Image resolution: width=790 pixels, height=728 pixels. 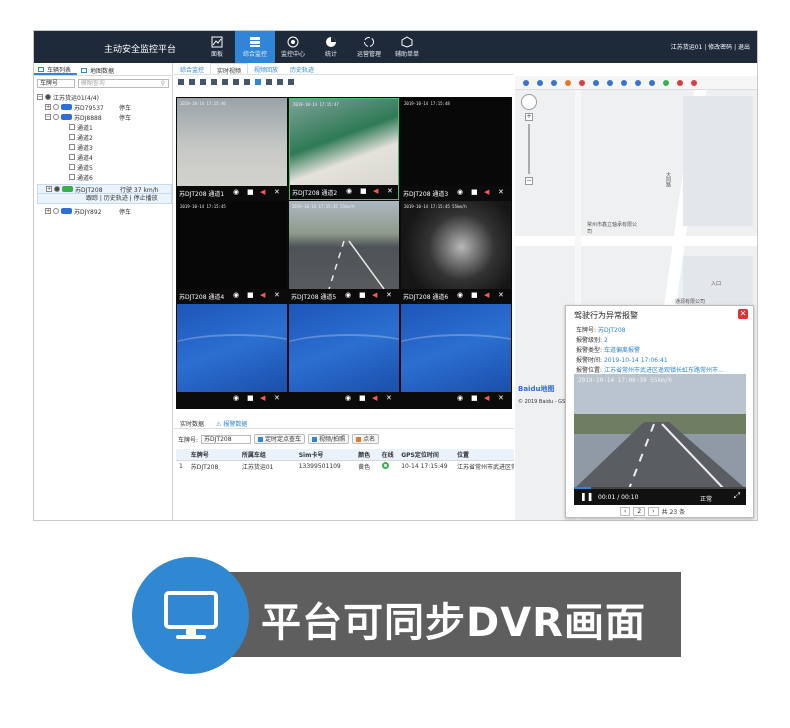 I want to click on video-cell-2: 2019-10-14 17:15:47 苏DJT208 通道2 ◉ ■ ◀ ✕, so click(x=344, y=149).